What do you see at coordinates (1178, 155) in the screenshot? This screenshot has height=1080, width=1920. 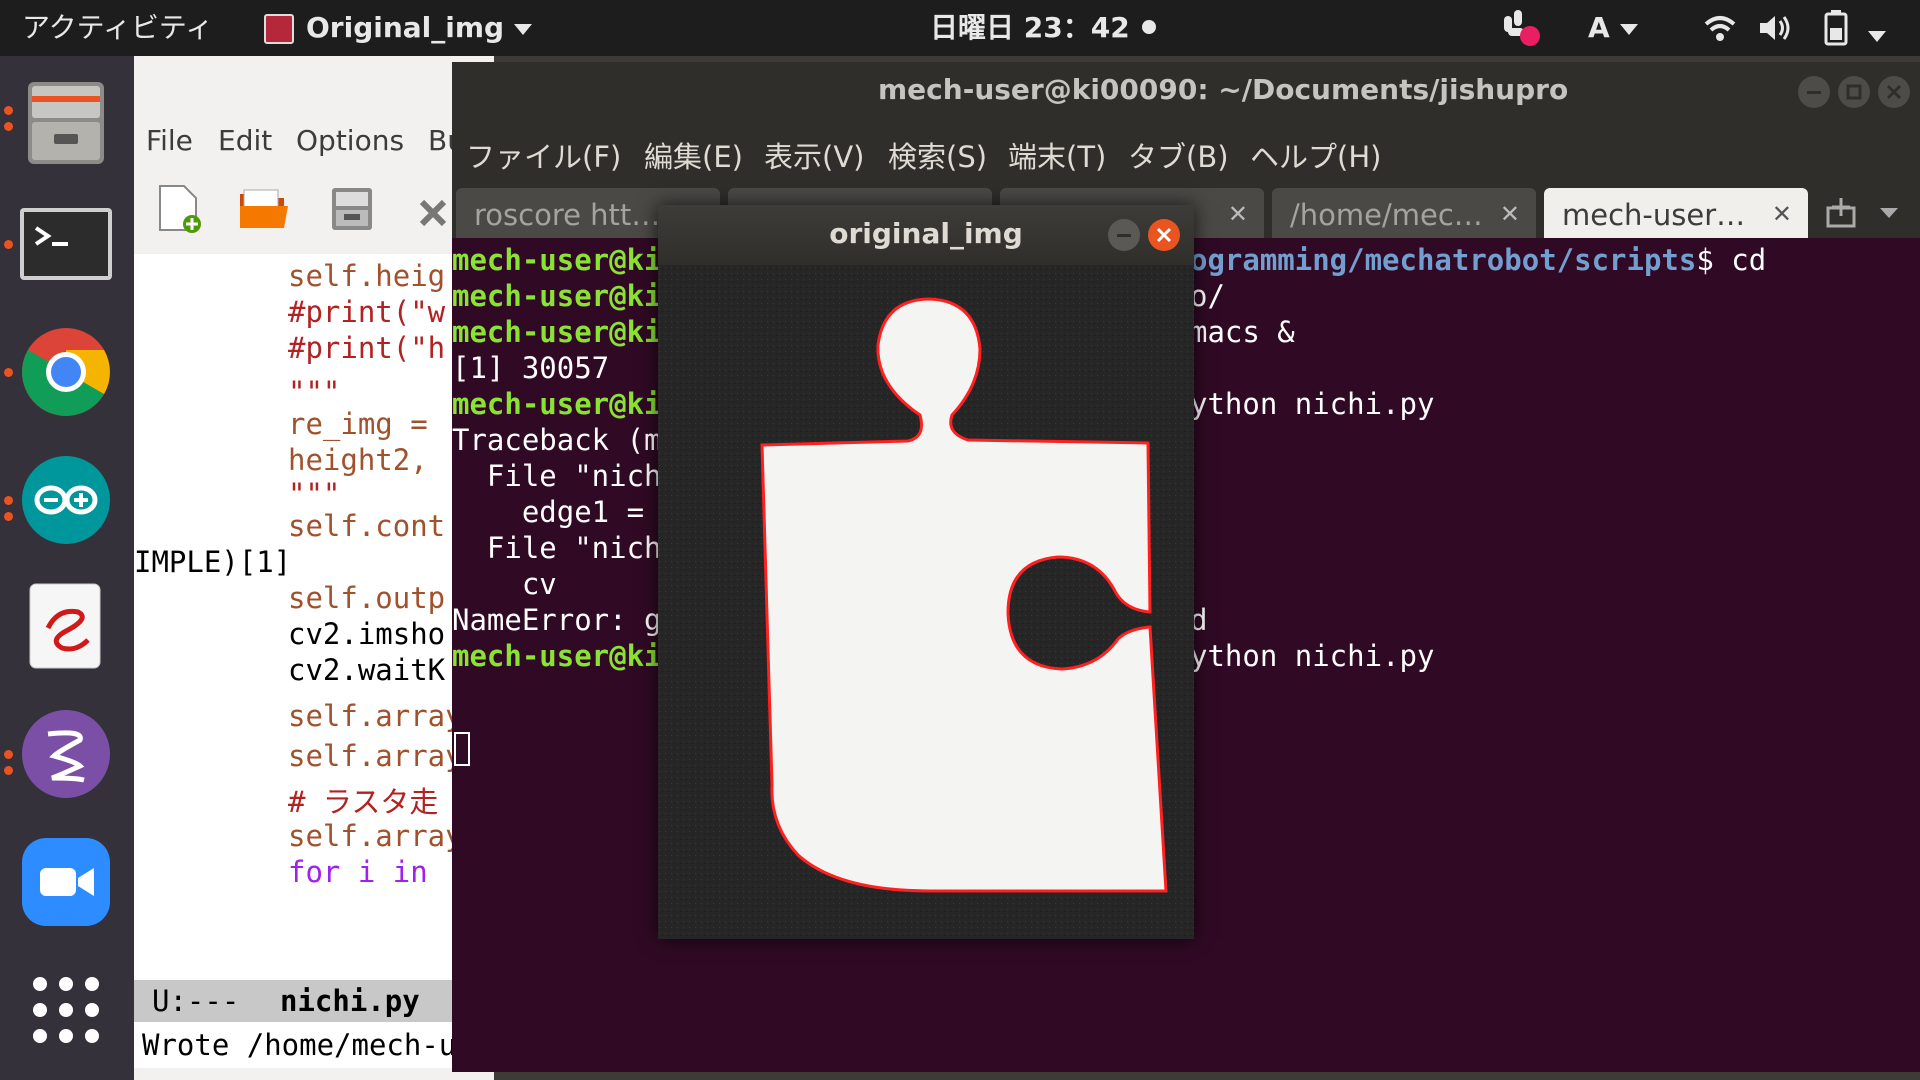 I see `menu-tabs-ja: タブ(B)` at bounding box center [1178, 155].